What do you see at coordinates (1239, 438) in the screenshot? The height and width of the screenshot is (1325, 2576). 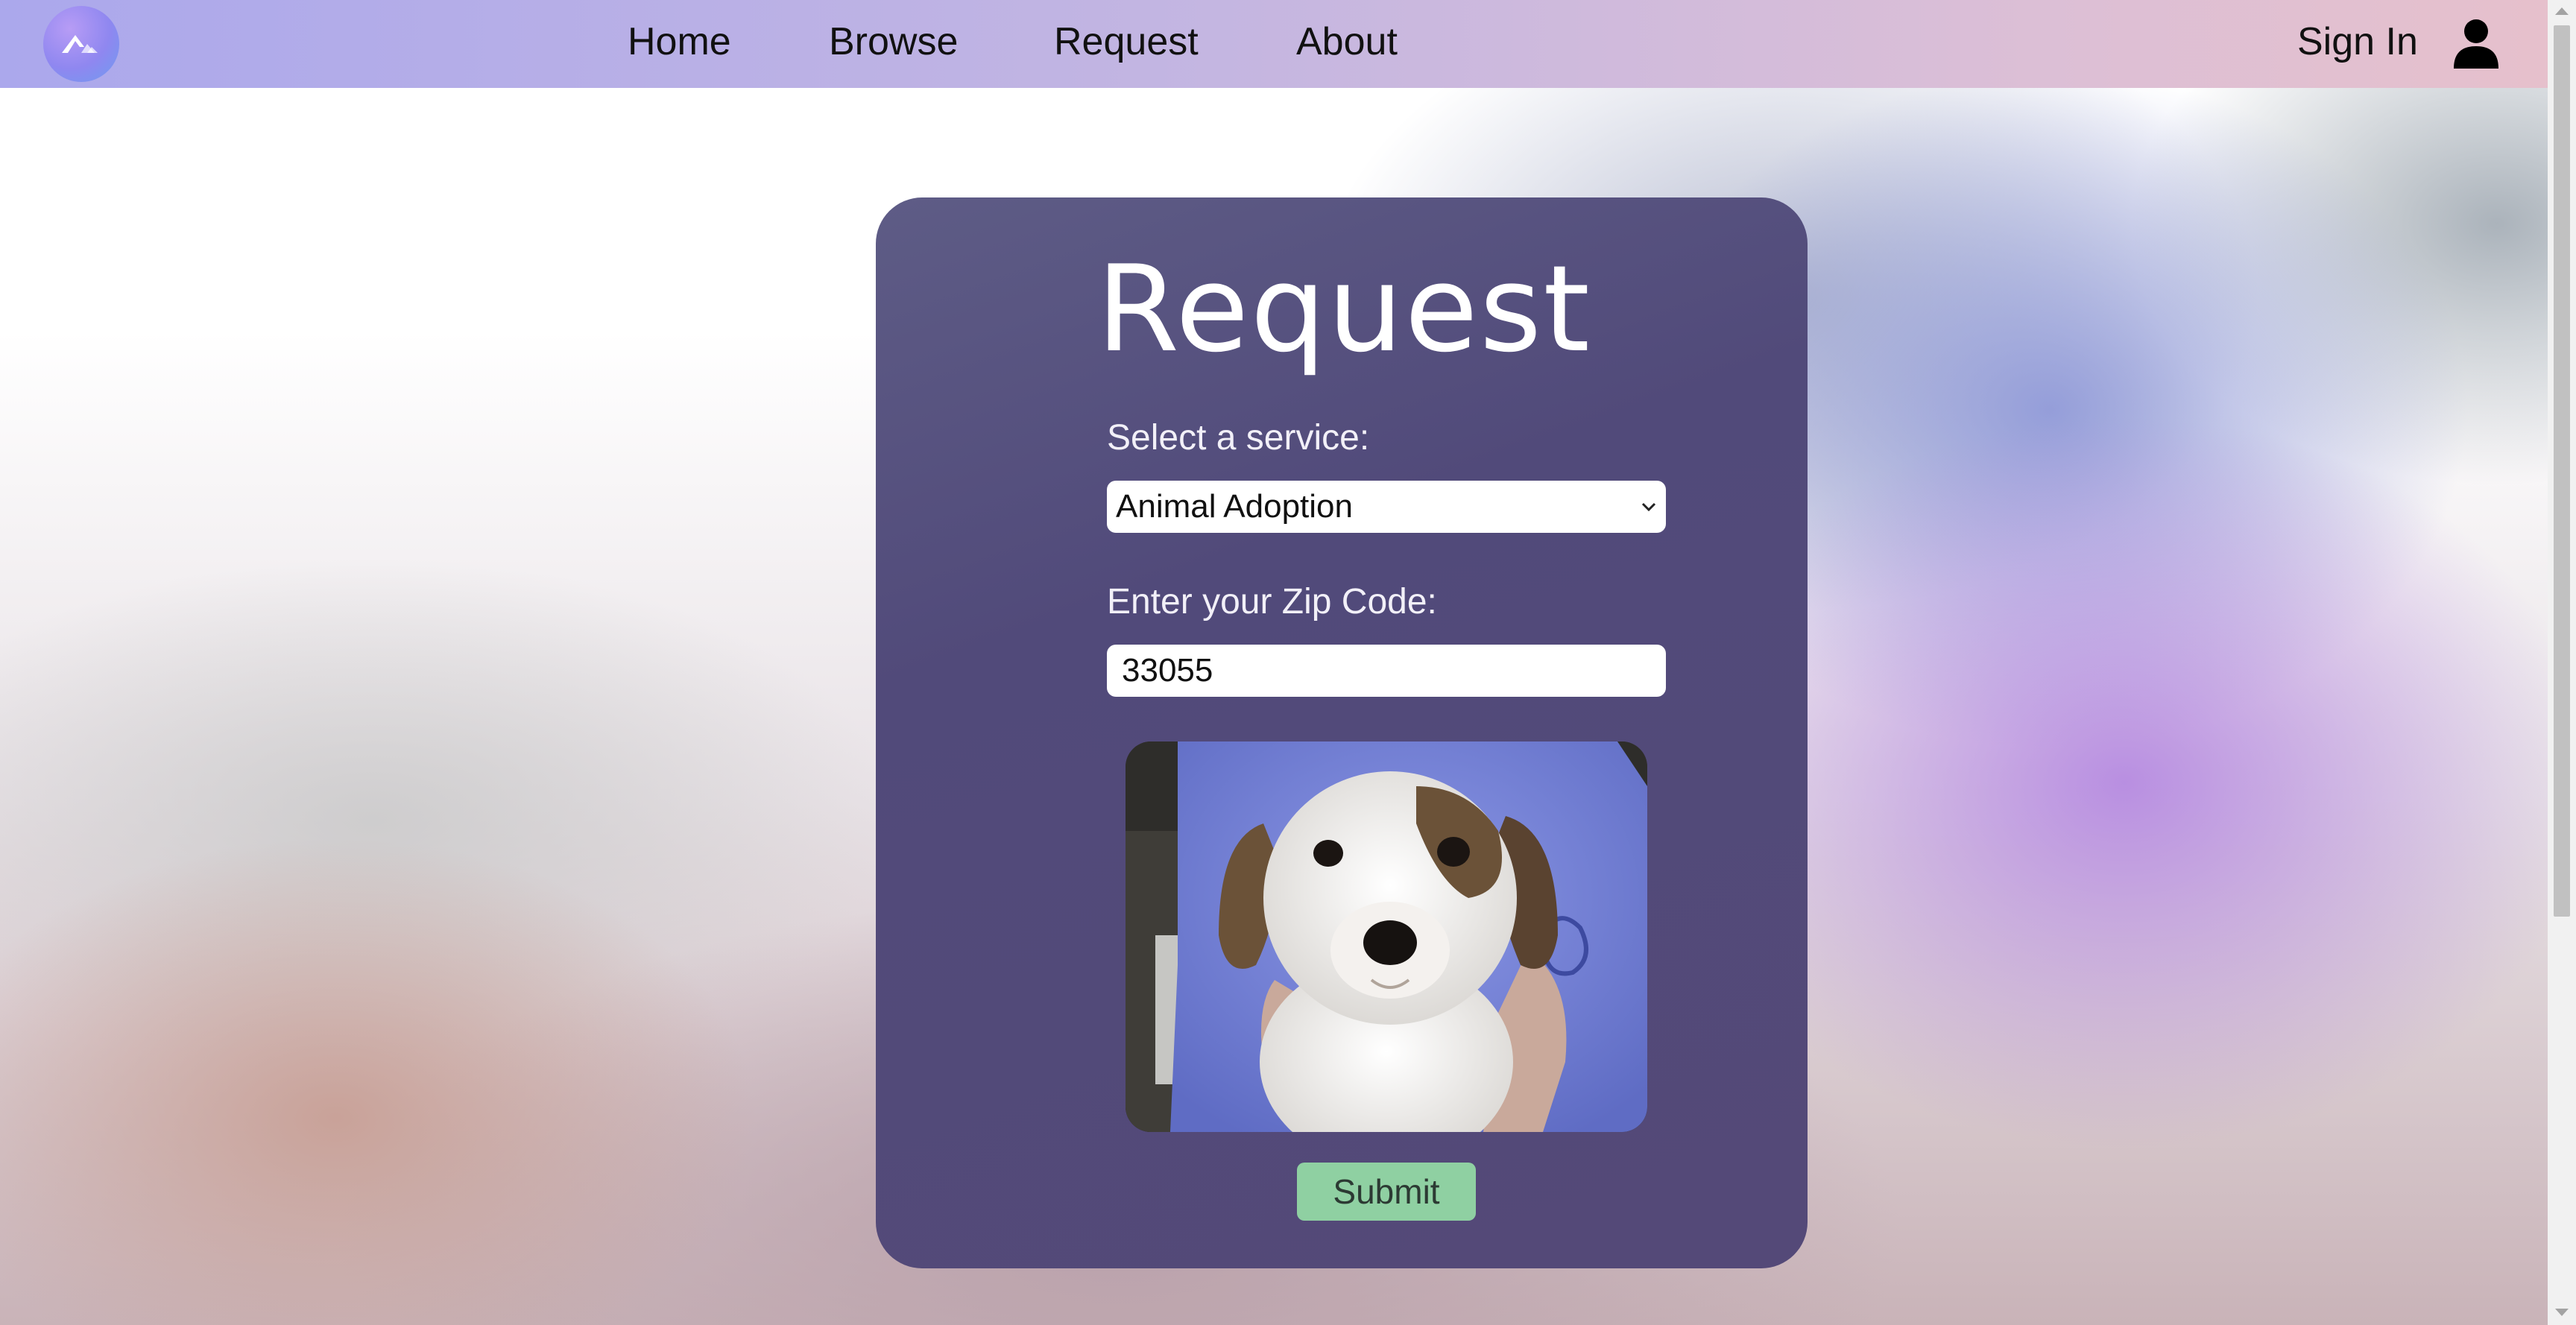 I see `service-label: Select a service:` at bounding box center [1239, 438].